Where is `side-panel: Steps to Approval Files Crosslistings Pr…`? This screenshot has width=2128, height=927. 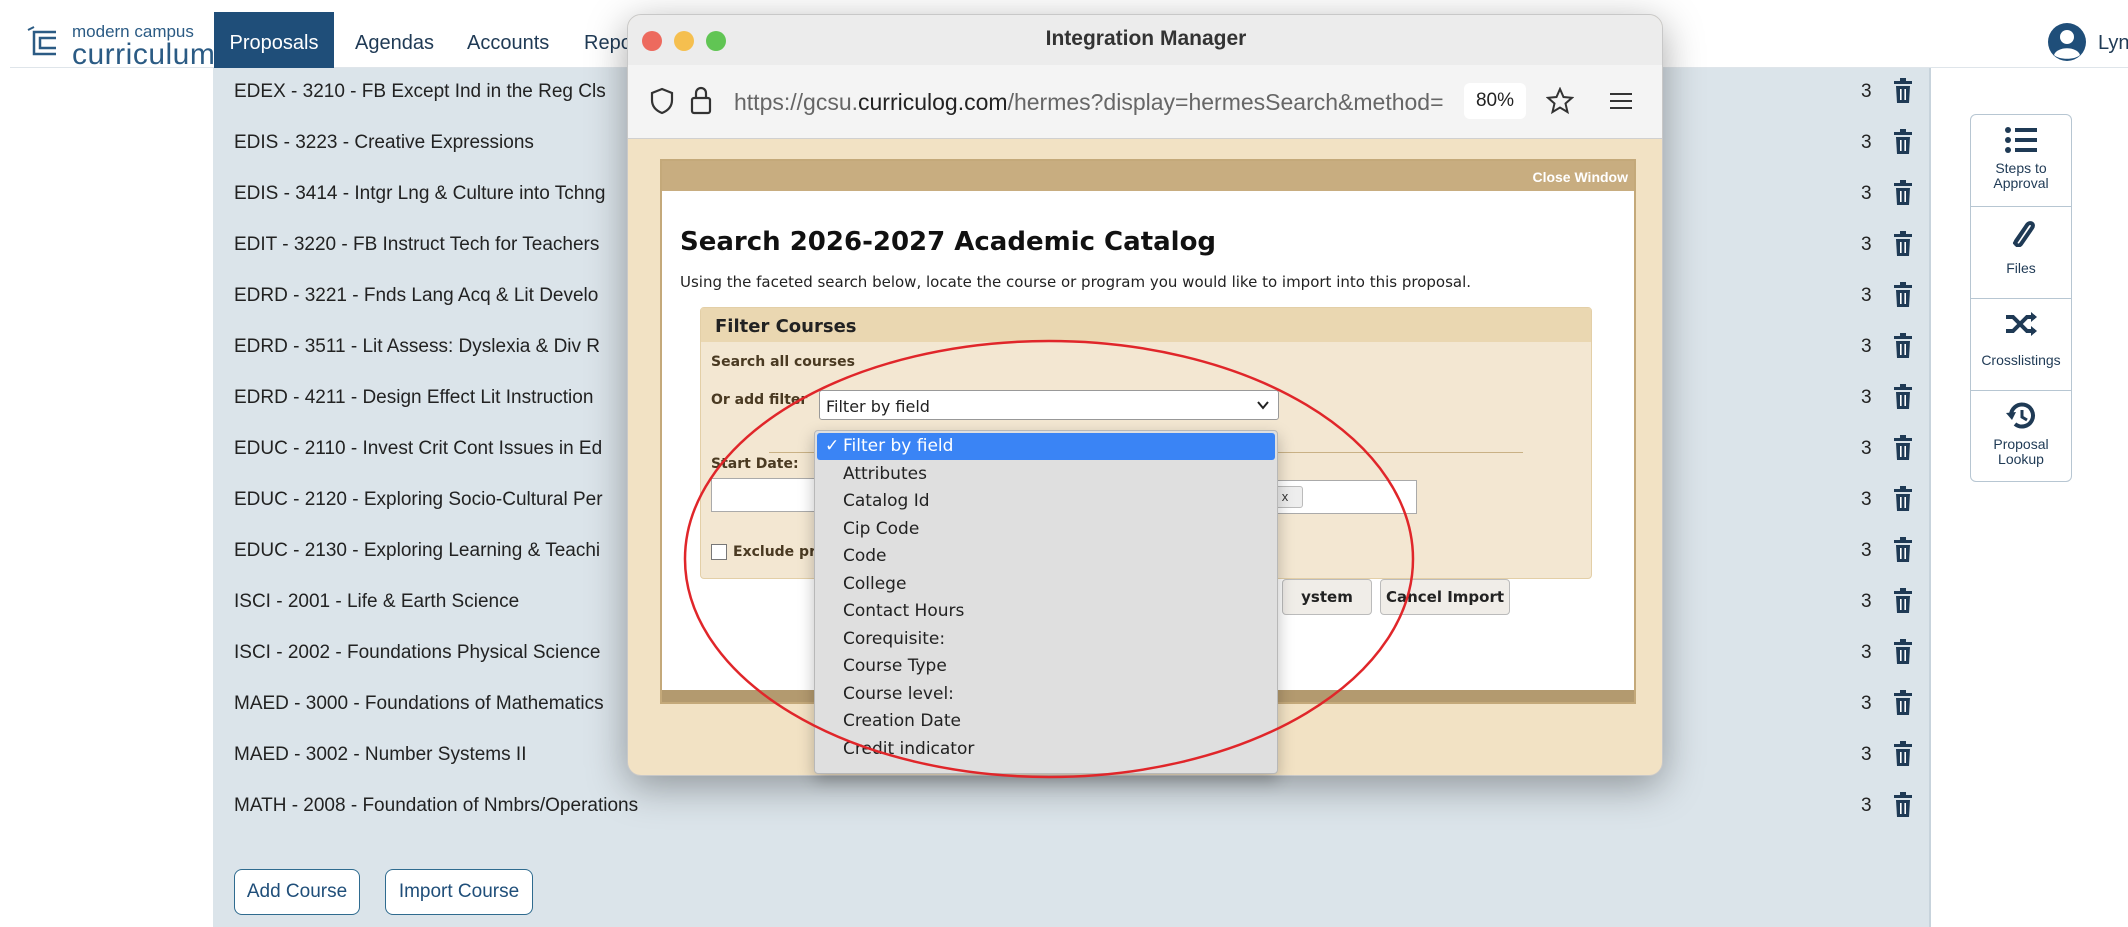 side-panel: Steps to Approval Files Crosslistings Pr… is located at coordinates (2021, 298).